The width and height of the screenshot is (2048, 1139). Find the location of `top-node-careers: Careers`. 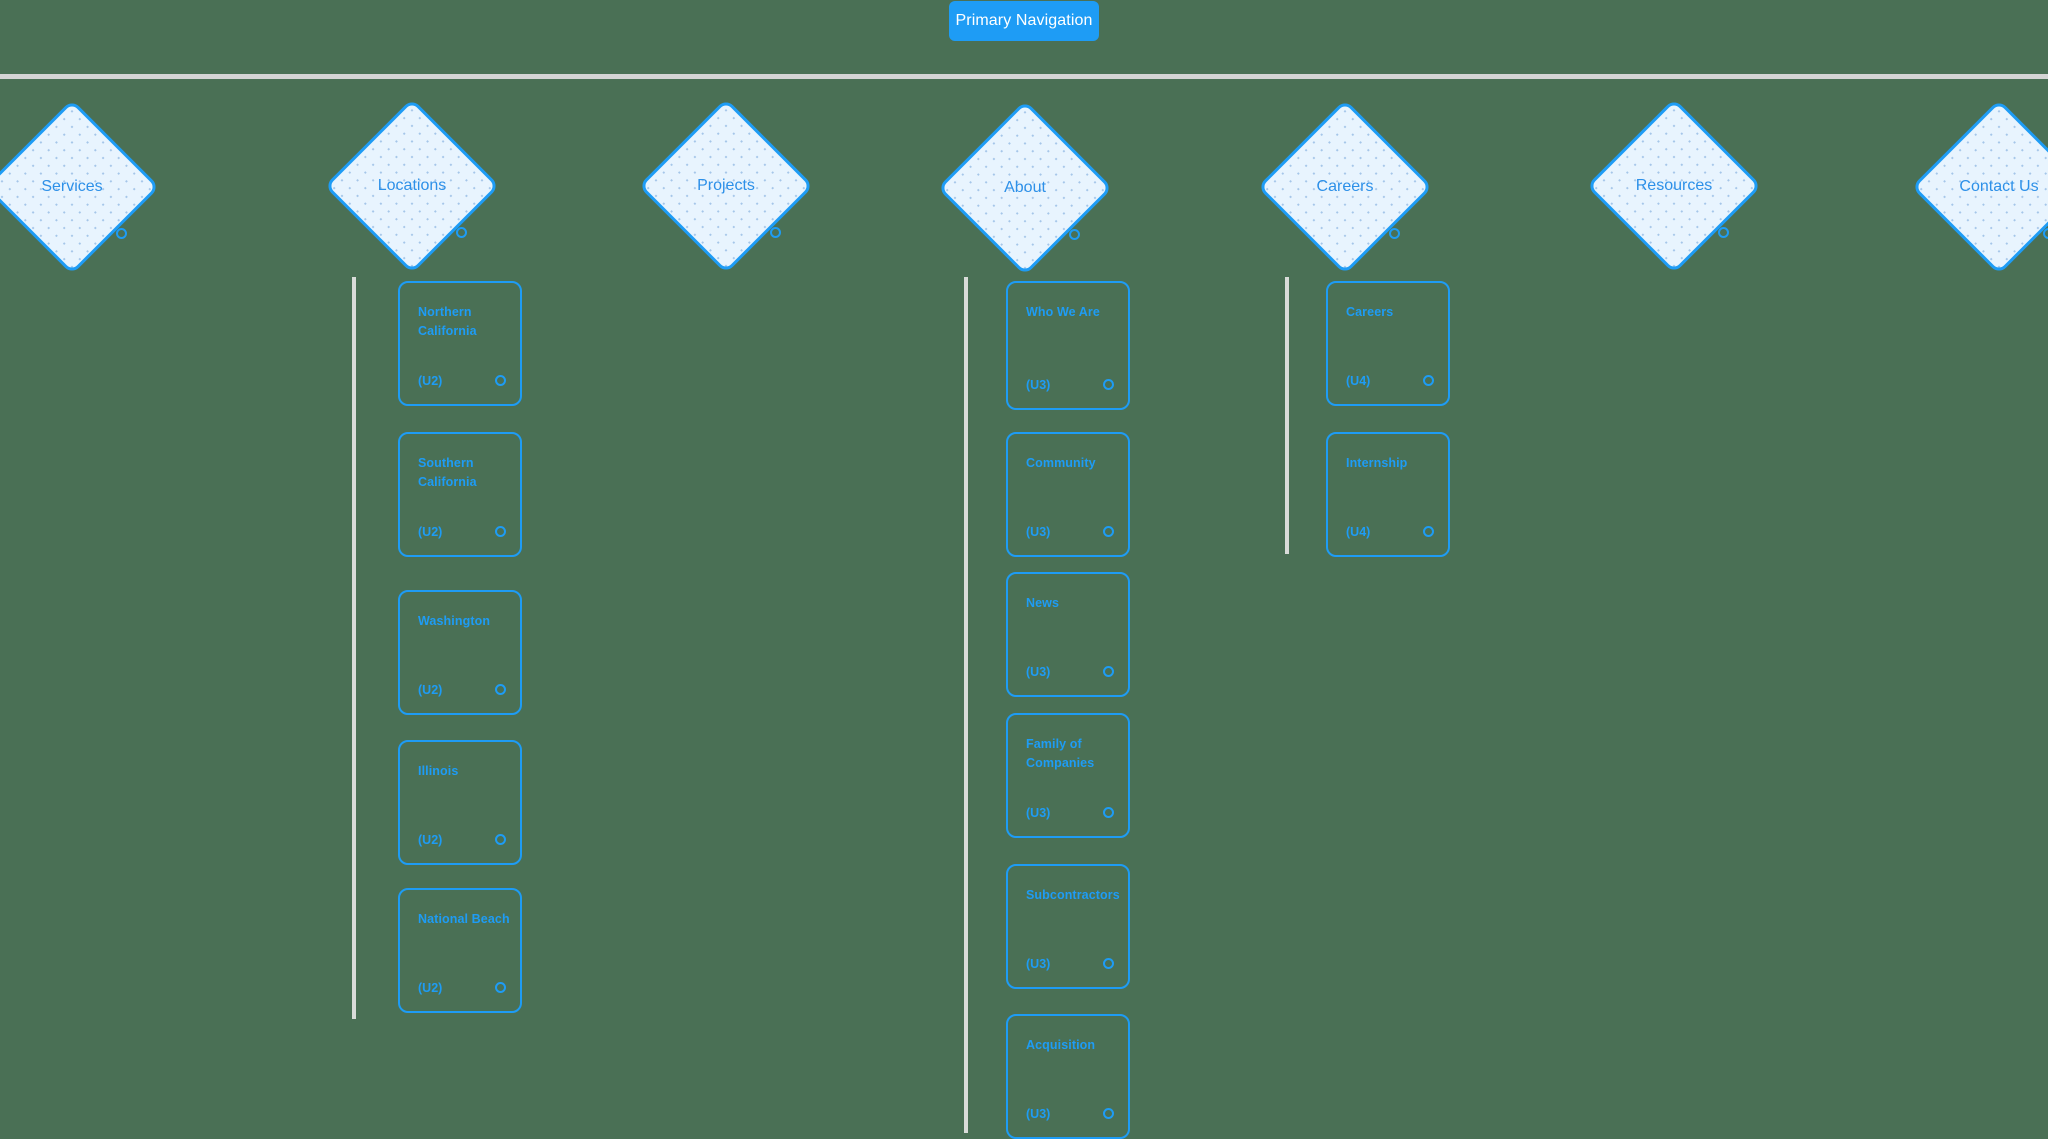

top-node-careers: Careers is located at coordinates (1345, 187).